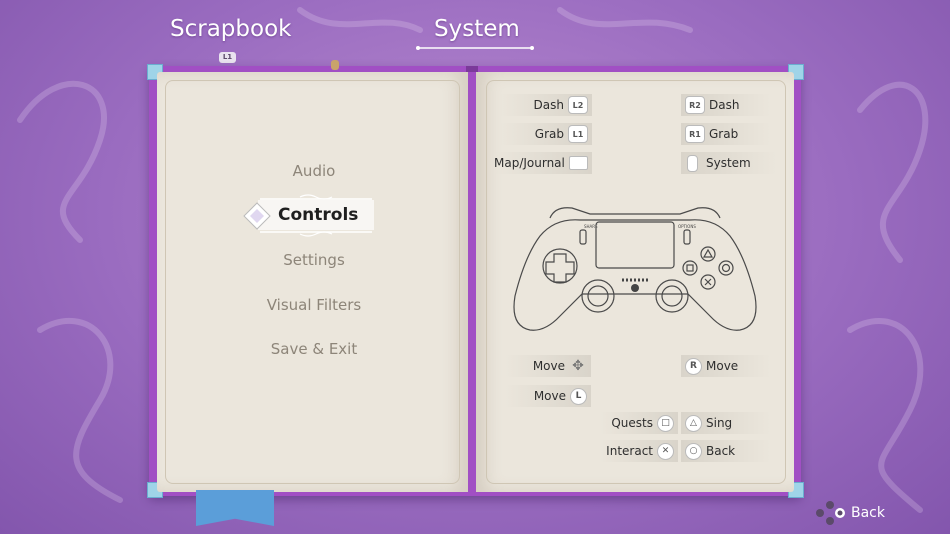  What do you see at coordinates (665, 451) in the screenshot?
I see `cross-button-icon: ✕` at bounding box center [665, 451].